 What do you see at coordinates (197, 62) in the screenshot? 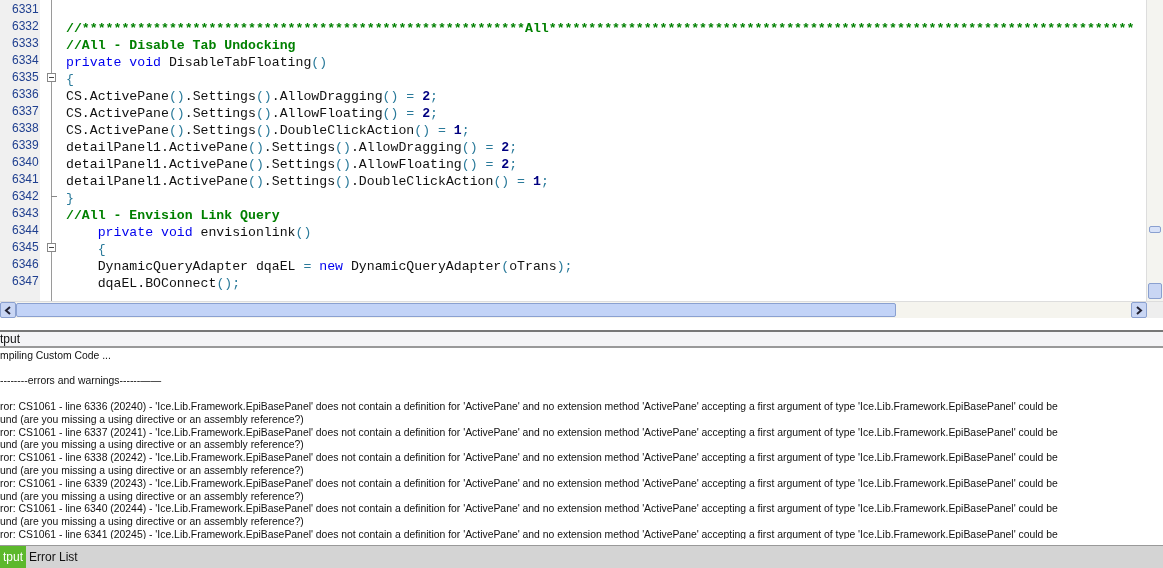
I see `code-line: private void DisableTabFloating()` at bounding box center [197, 62].